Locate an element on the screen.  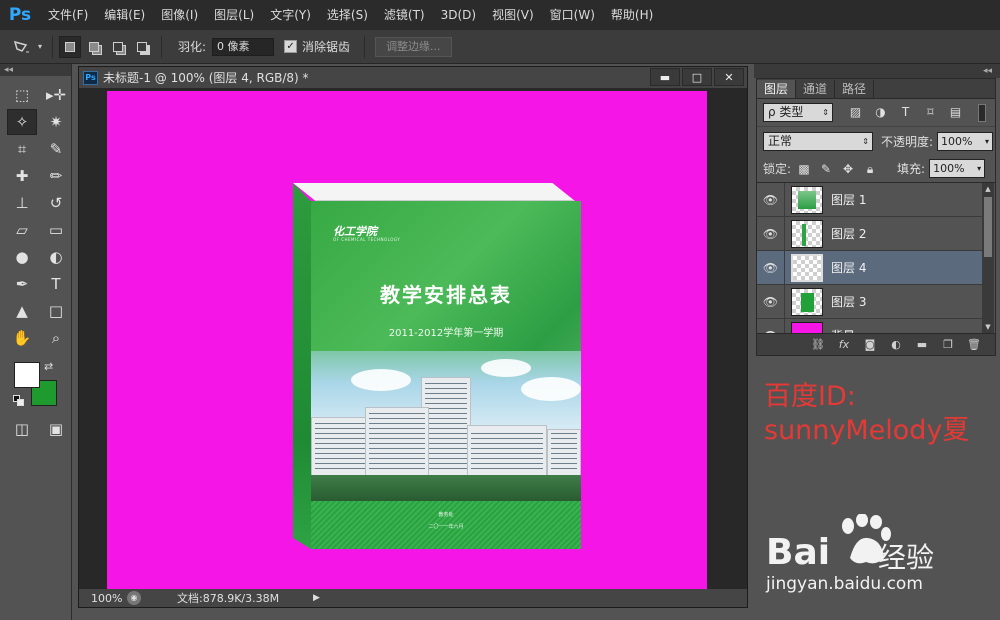
screen-mode-icon: ▣ is located at coordinates (56, 429).